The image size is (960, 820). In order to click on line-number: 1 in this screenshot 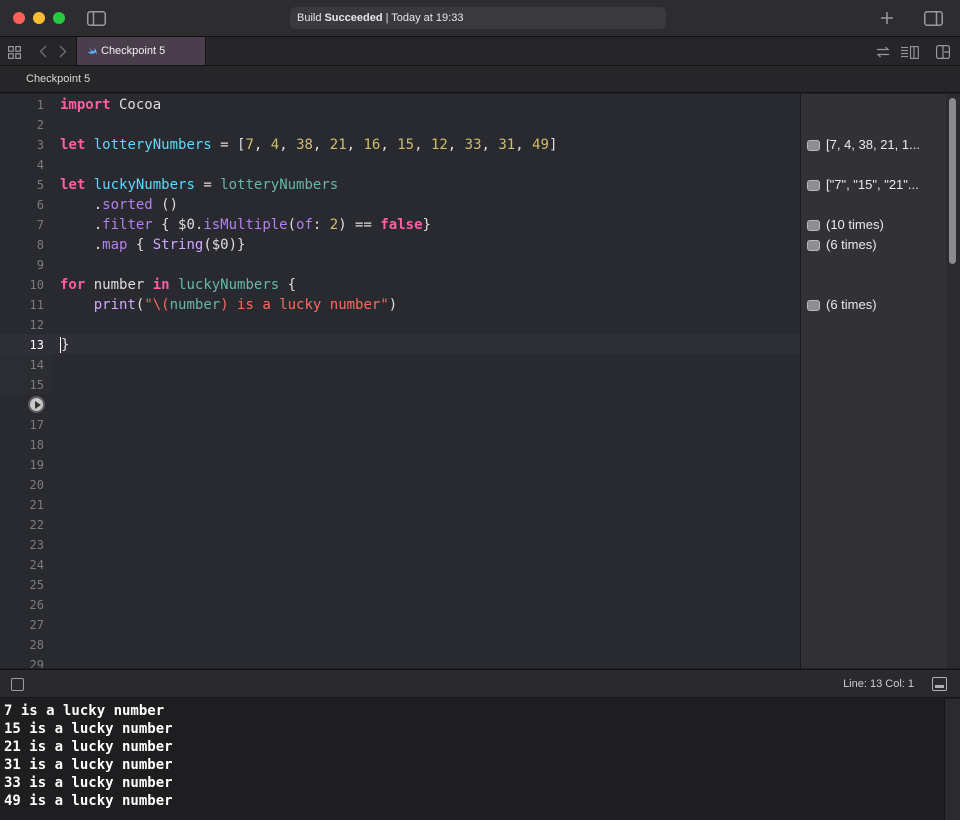, I will do `click(40, 105)`.